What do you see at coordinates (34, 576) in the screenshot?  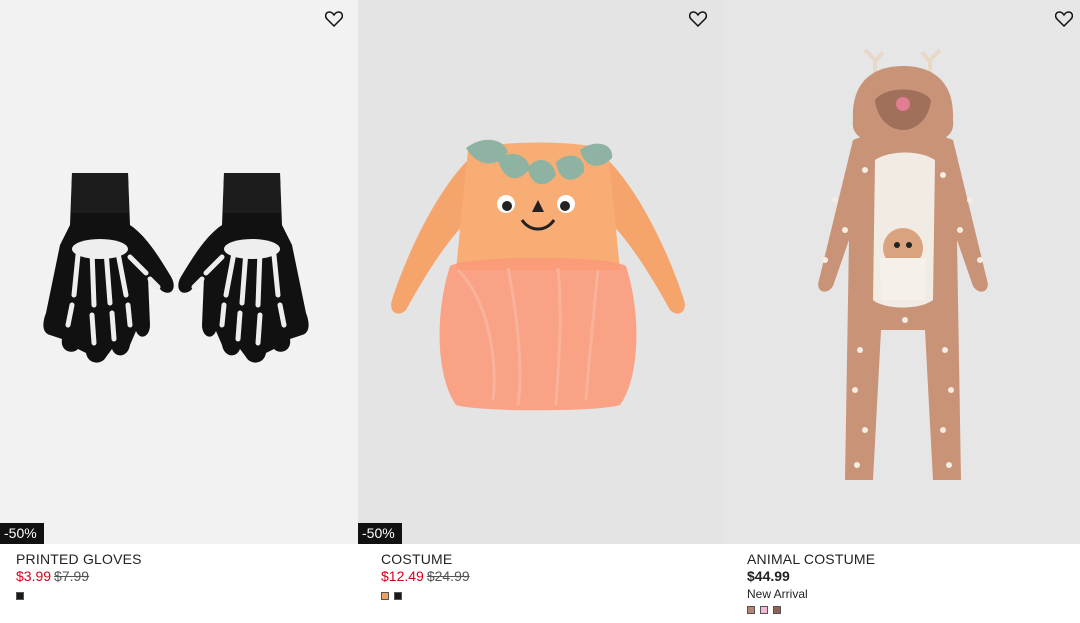 I see `sale-price: $3.99` at bounding box center [34, 576].